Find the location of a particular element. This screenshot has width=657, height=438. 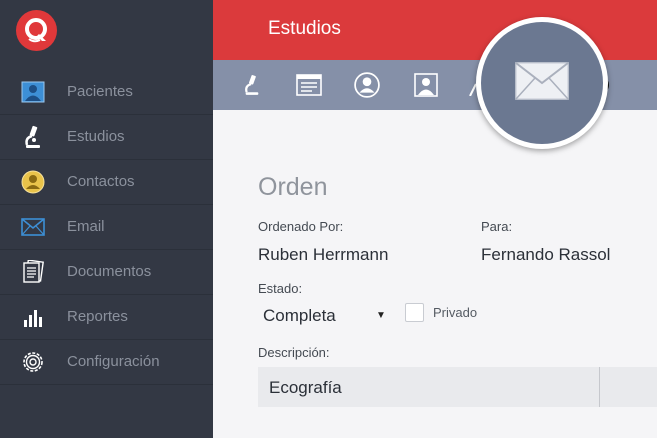

sidebar-item-label: Documentos is located at coordinates (109, 271).